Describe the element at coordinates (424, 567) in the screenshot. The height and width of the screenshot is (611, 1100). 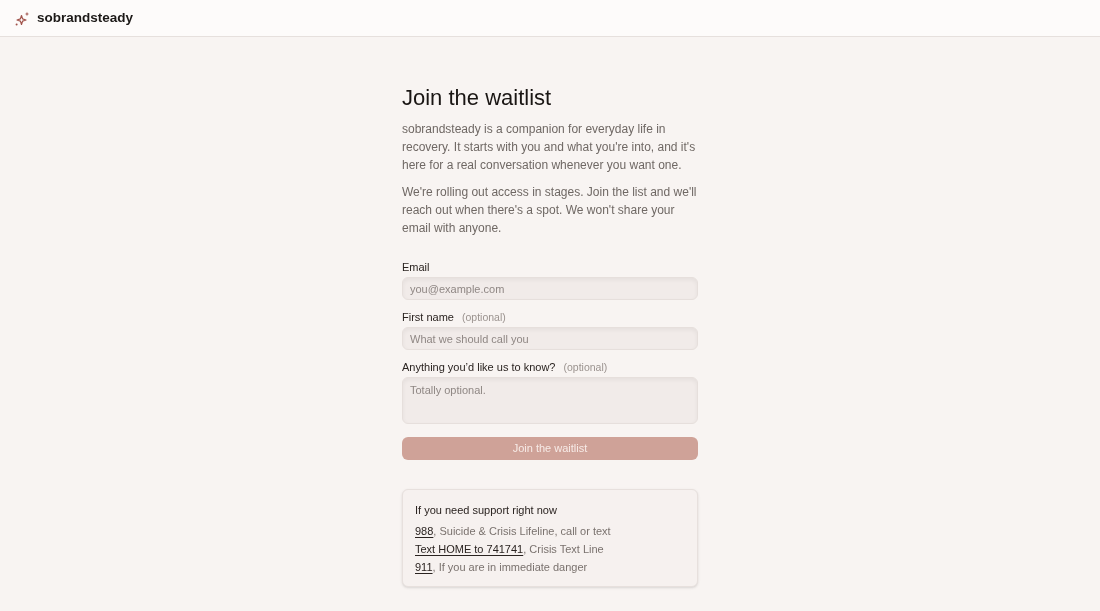
I see `hotline-link: 911` at that location.